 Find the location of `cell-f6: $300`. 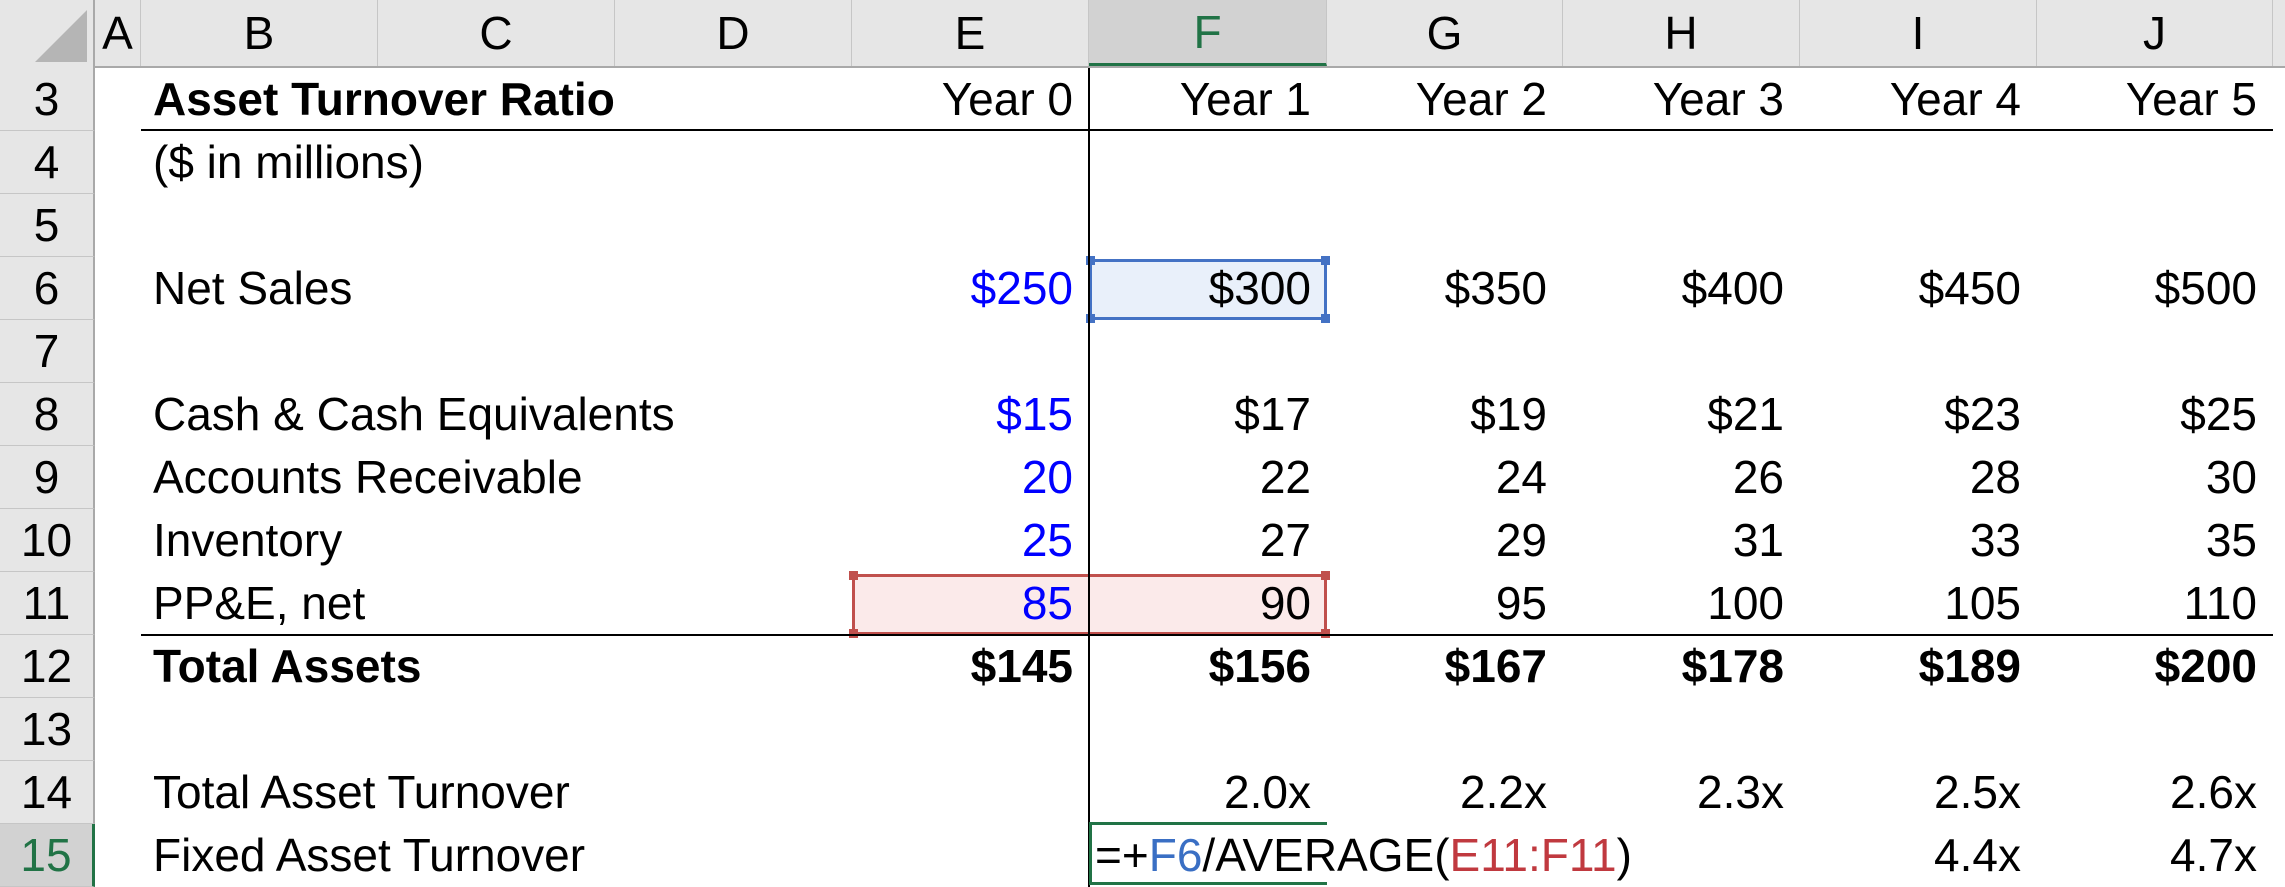

cell-f6: $300 is located at coordinates (1208, 288).